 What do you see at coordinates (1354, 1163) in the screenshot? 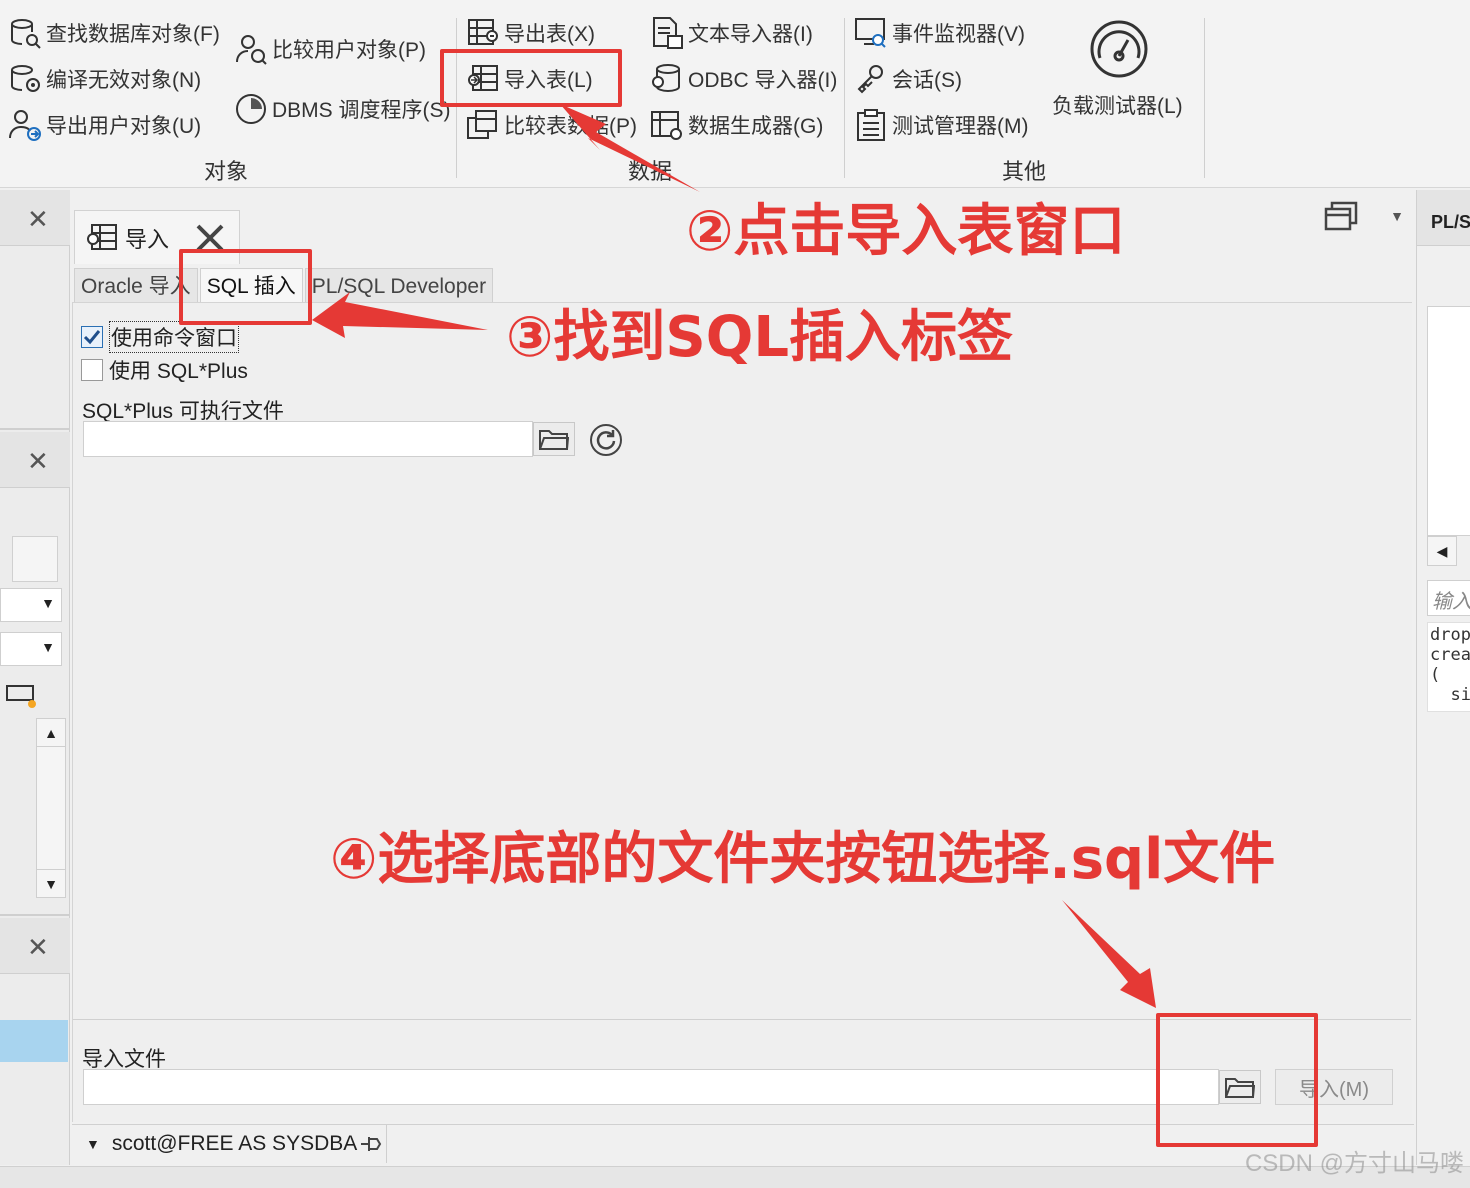
I see `watermark: CSDN @方寸山马喽` at bounding box center [1354, 1163].